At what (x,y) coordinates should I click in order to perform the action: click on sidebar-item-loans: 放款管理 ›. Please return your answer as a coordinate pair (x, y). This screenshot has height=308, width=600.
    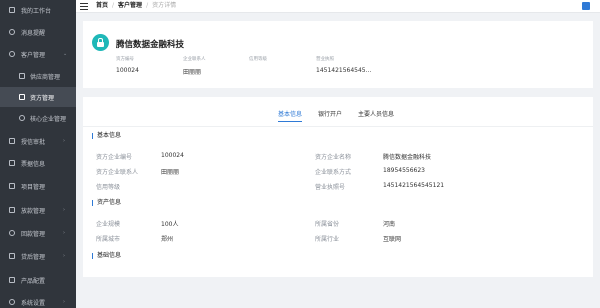
    Looking at the image, I should click on (38, 210).